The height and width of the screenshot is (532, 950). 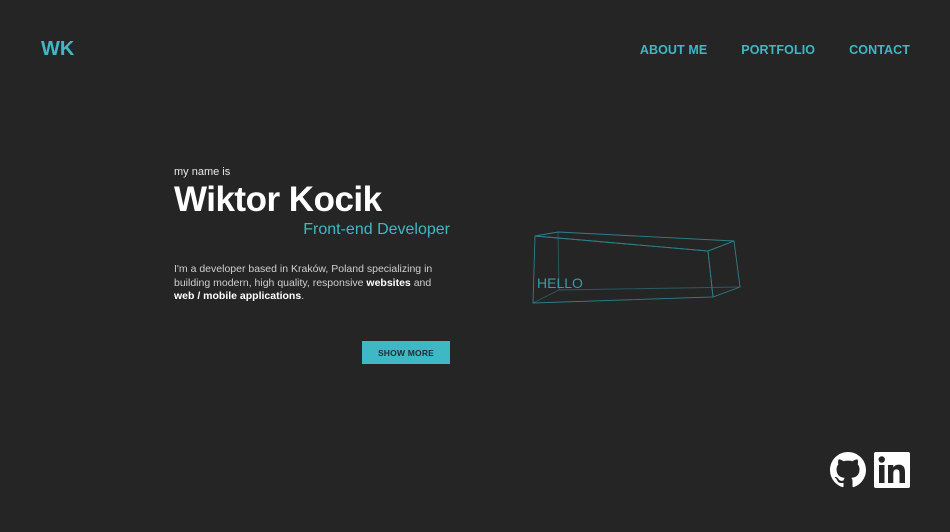 What do you see at coordinates (202, 172) in the screenshot?
I see `intro-text: my name is` at bounding box center [202, 172].